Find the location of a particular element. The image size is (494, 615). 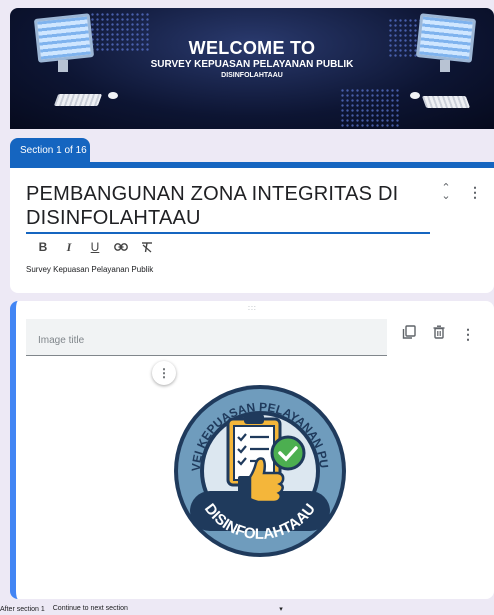

underline-button: U is located at coordinates (95, 247).